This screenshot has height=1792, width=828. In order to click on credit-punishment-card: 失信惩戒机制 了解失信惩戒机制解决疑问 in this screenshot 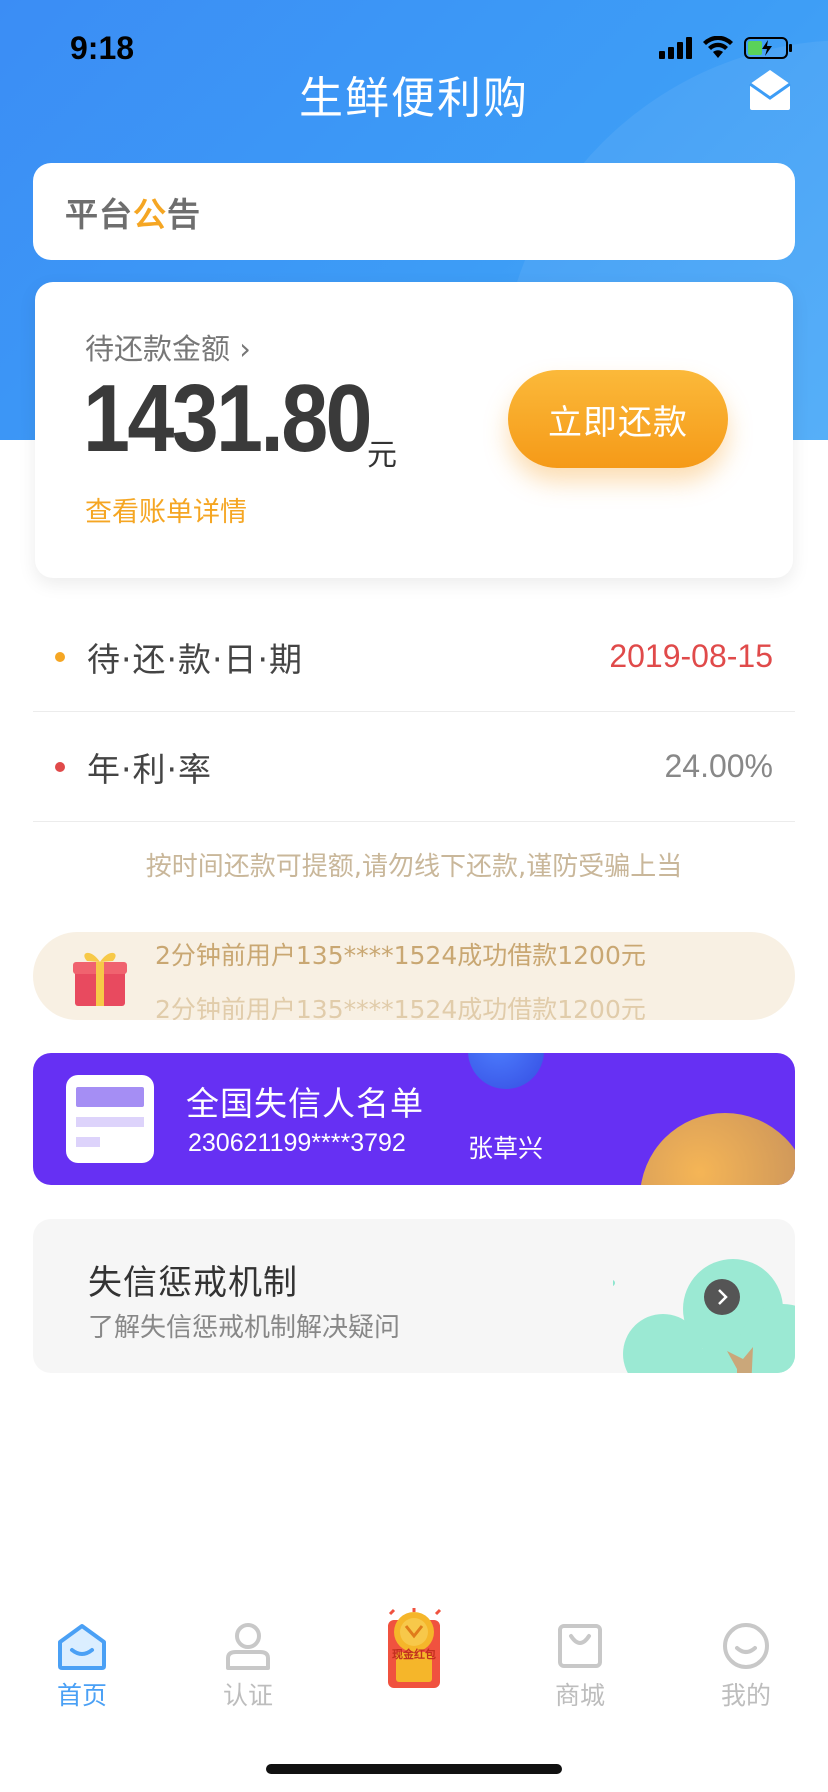, I will do `click(414, 1296)`.